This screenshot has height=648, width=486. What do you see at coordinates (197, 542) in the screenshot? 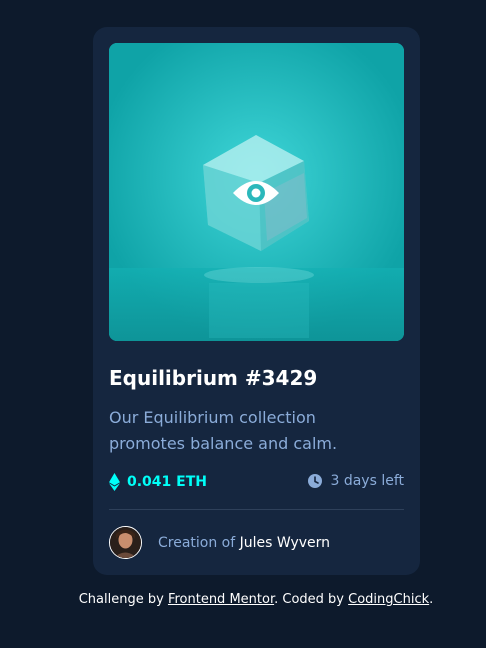
I see `creator-prefix: Creation of` at bounding box center [197, 542].